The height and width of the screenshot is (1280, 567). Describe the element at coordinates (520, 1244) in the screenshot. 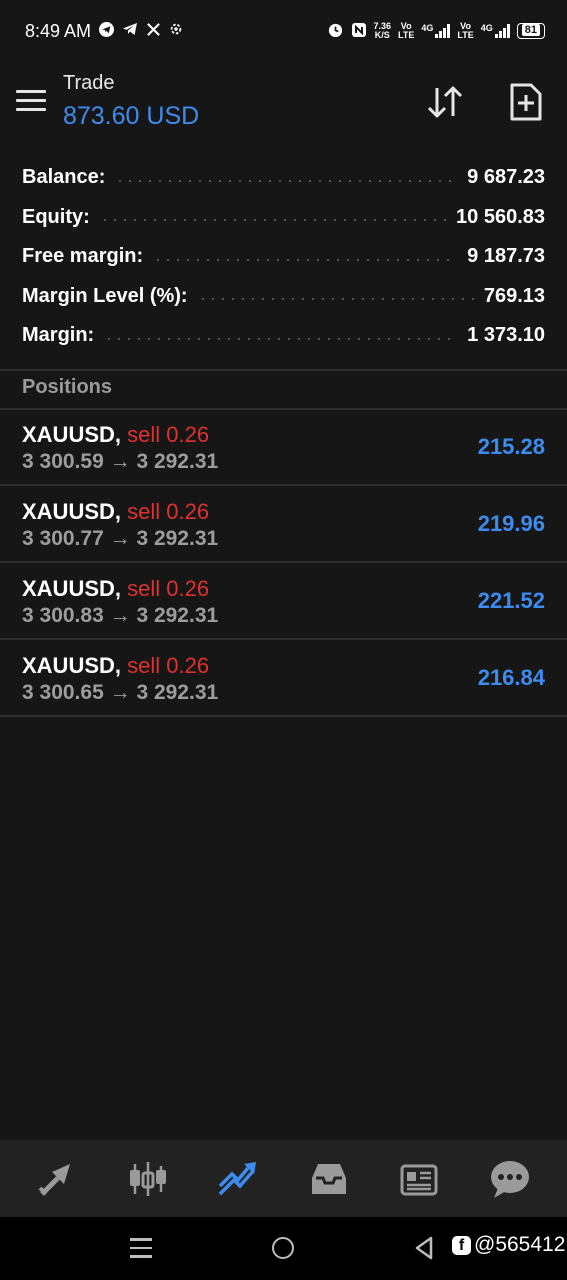

I see `watermark-handle: @565412` at that location.